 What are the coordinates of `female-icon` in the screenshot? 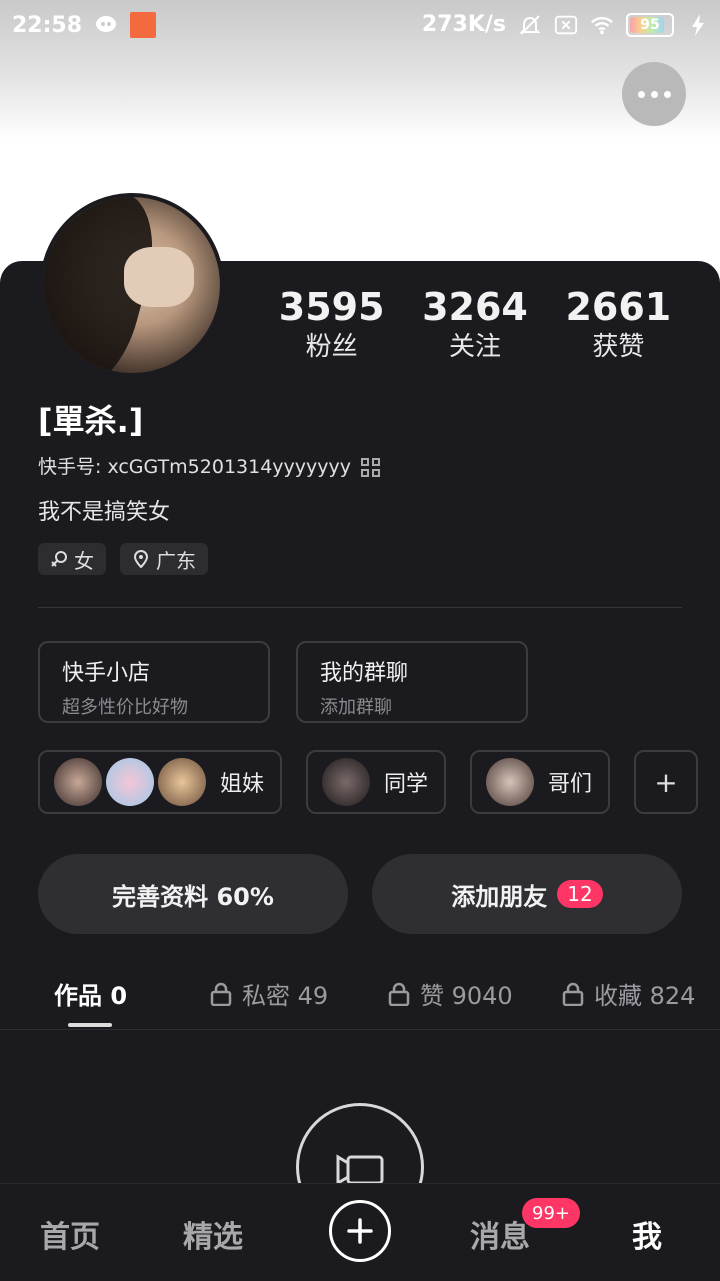 It's located at (59, 559).